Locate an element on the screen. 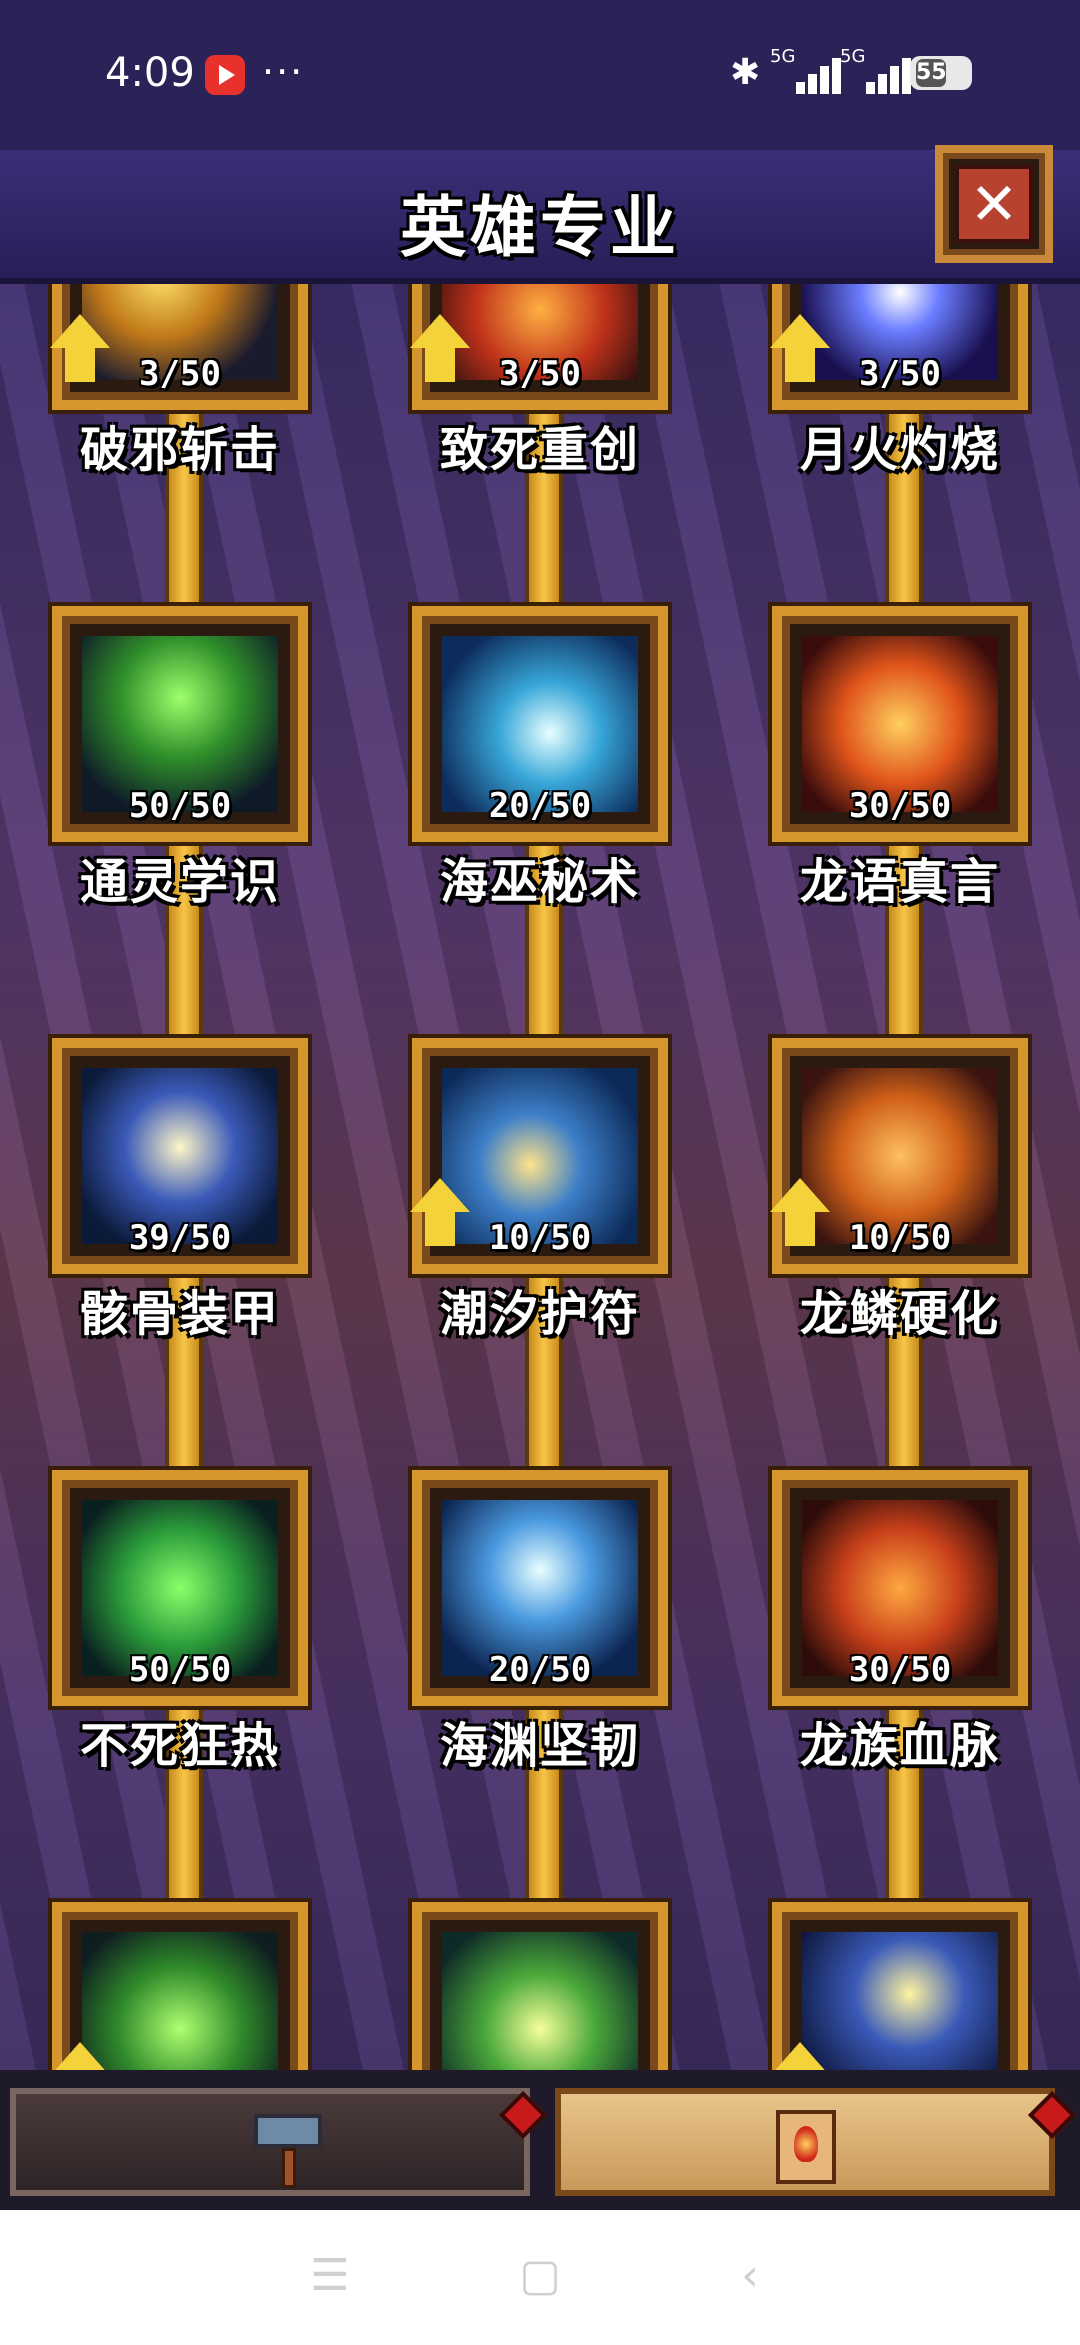 The width and height of the screenshot is (1080, 2345). skill-name: 月火灼烧 is located at coordinates (899, 450).